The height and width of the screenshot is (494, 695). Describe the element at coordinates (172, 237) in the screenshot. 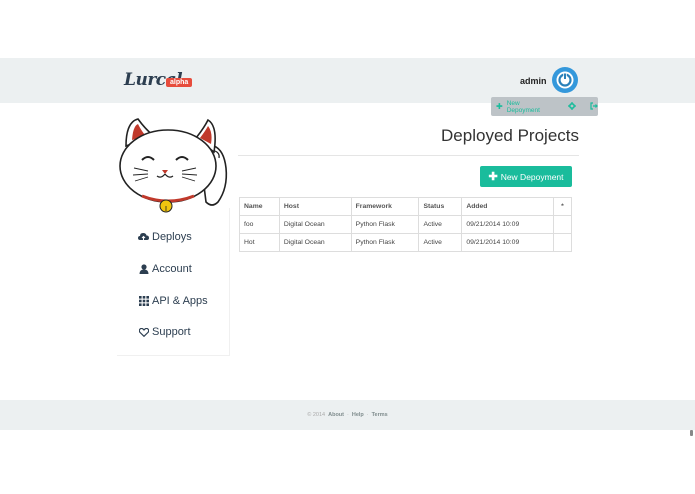

I see `sidebar-item-label: Deploys` at that location.